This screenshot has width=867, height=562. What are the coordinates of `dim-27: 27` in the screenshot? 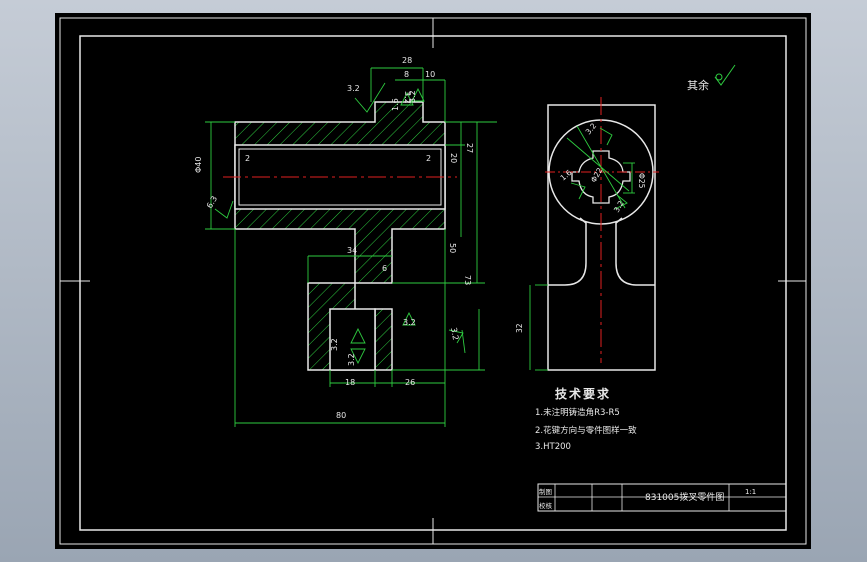 It's located at (469, 148).